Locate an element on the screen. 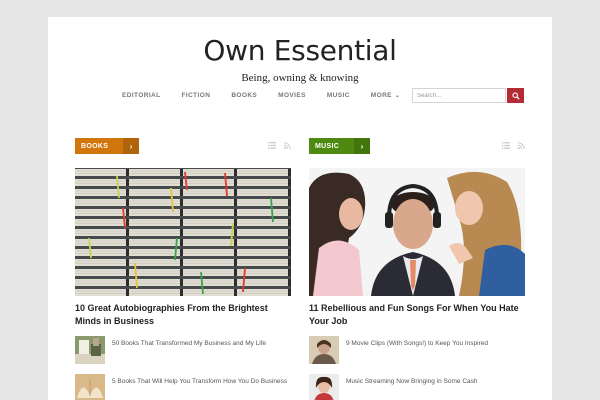  nav-item-editorial: EDITORIAL is located at coordinates (141, 95).